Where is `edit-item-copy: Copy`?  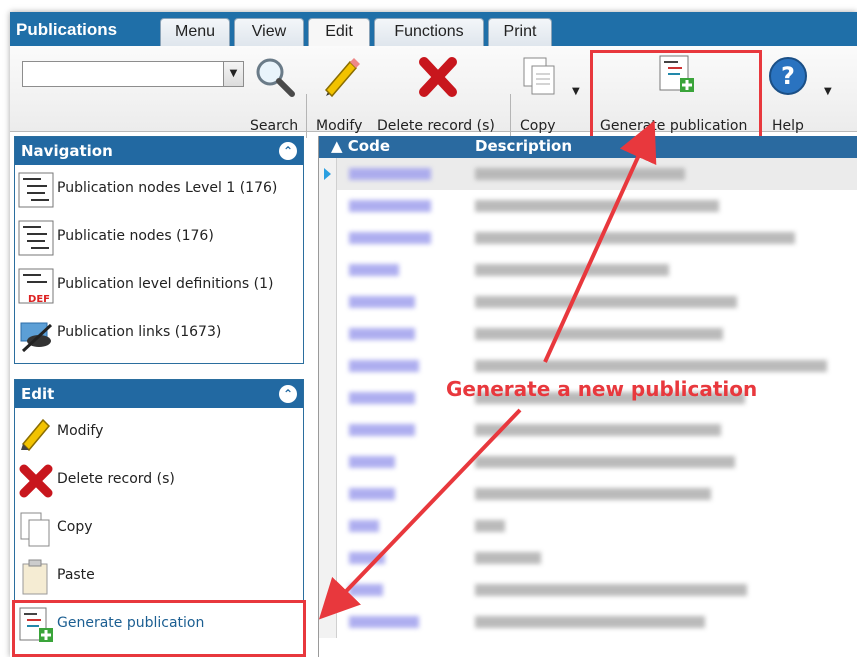 edit-item-copy: Copy is located at coordinates (159, 528).